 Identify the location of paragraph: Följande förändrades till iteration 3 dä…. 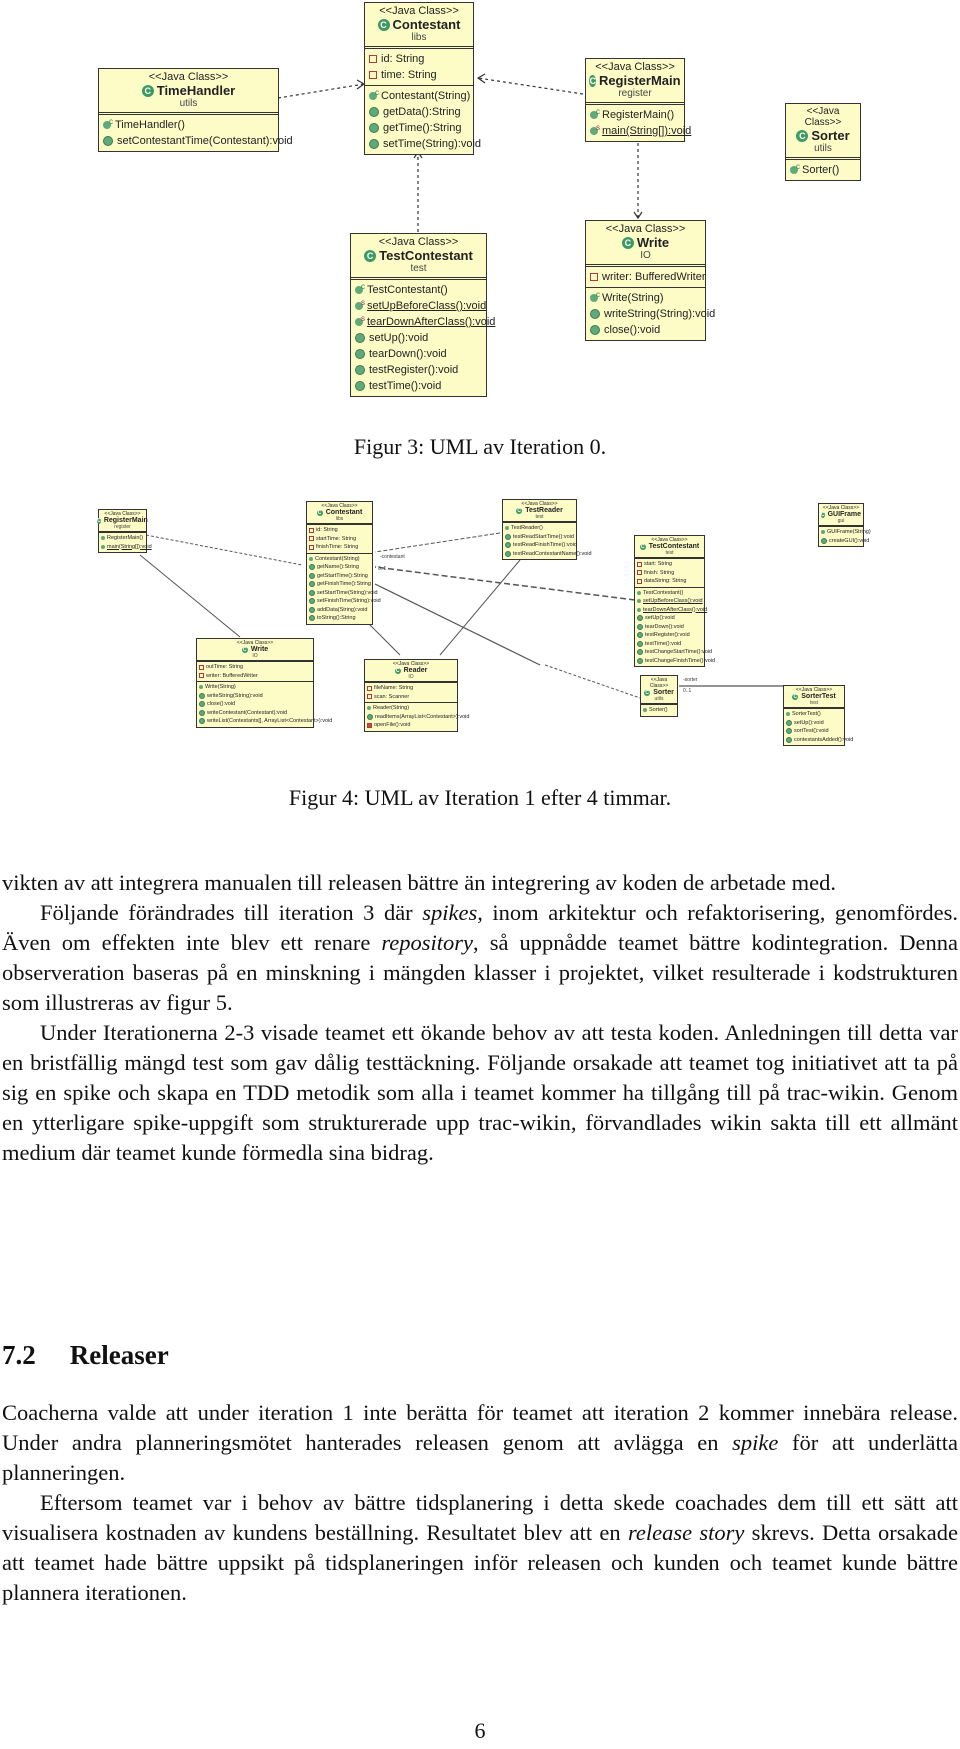
(480, 958).